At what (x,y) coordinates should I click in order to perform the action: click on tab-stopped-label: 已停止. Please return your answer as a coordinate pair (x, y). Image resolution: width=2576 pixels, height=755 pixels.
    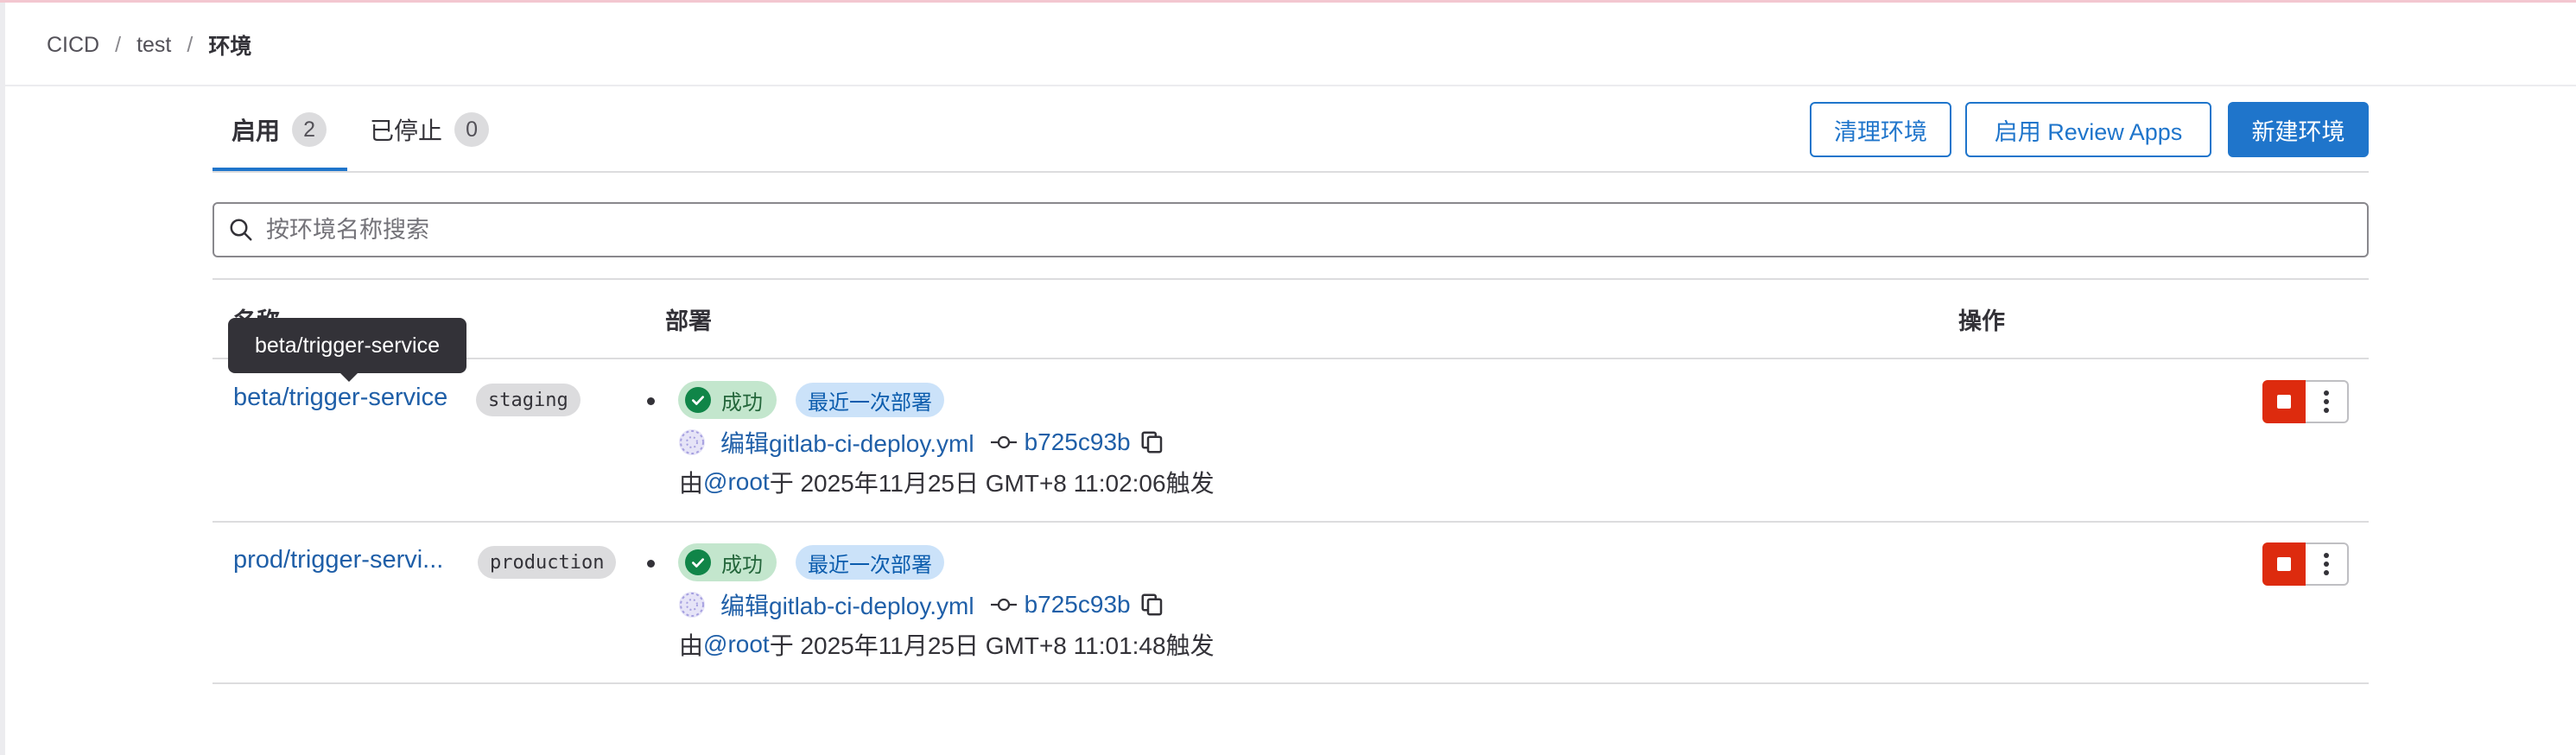
    Looking at the image, I should click on (406, 131).